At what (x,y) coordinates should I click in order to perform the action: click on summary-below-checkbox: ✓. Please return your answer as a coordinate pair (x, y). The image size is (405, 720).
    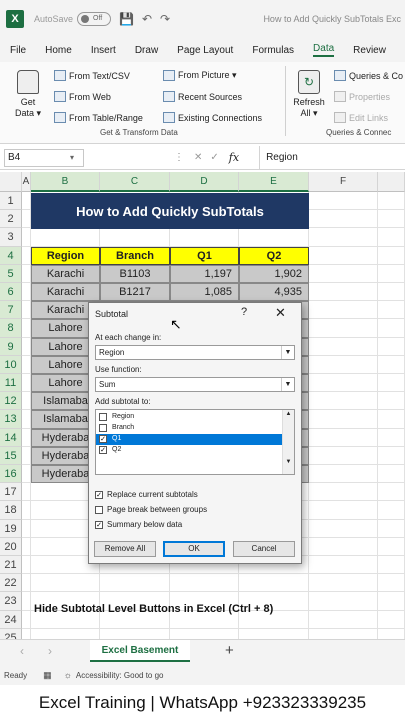
    Looking at the image, I should click on (99, 524).